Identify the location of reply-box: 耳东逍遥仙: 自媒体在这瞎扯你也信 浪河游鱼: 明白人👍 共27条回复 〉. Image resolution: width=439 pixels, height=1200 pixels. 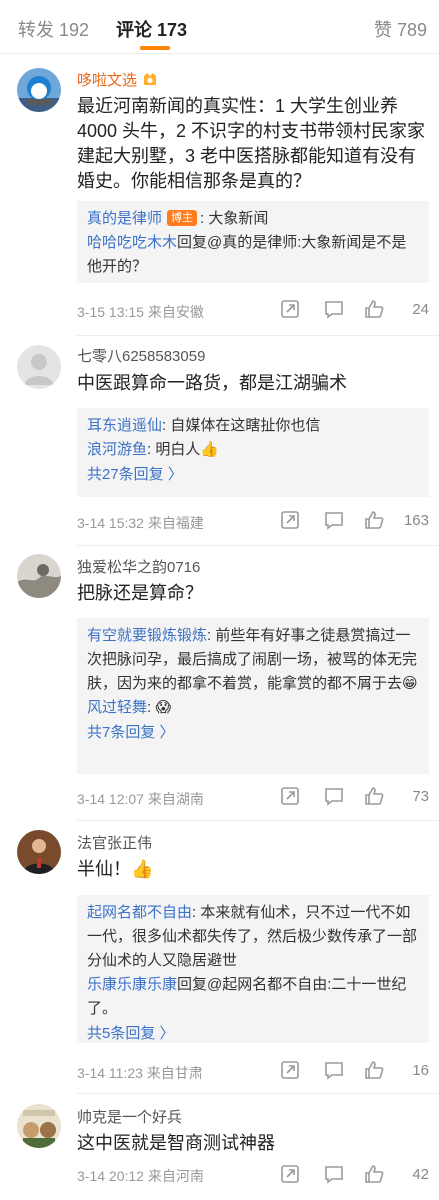
(253, 452).